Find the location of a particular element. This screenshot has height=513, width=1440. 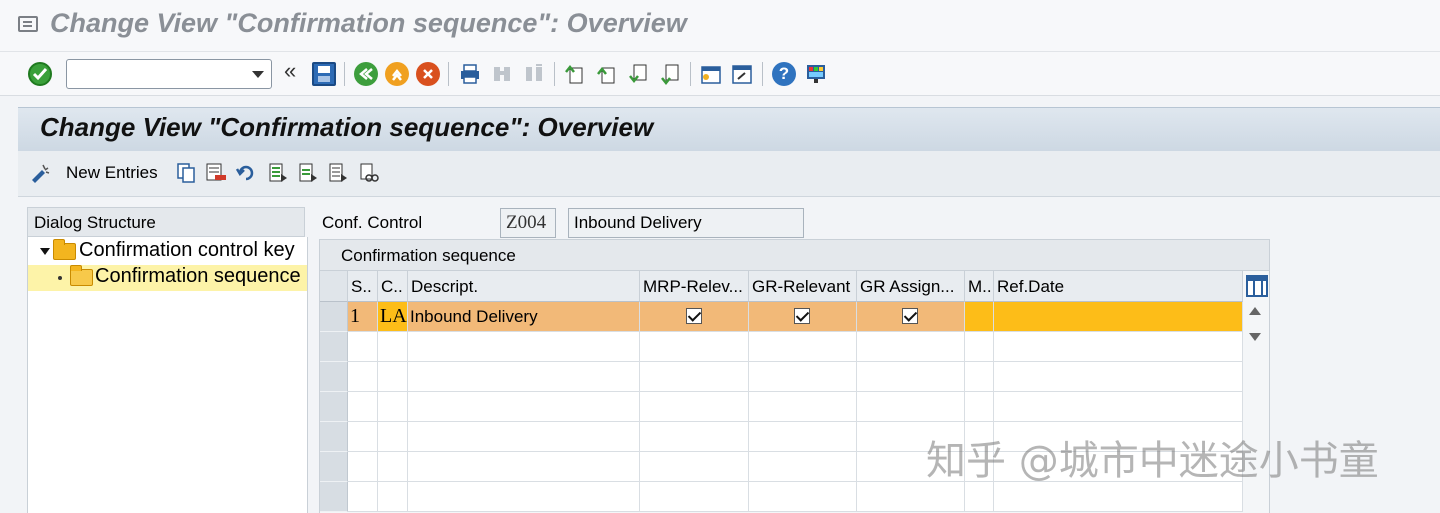

cell-sequence: 1 is located at coordinates (363, 317).